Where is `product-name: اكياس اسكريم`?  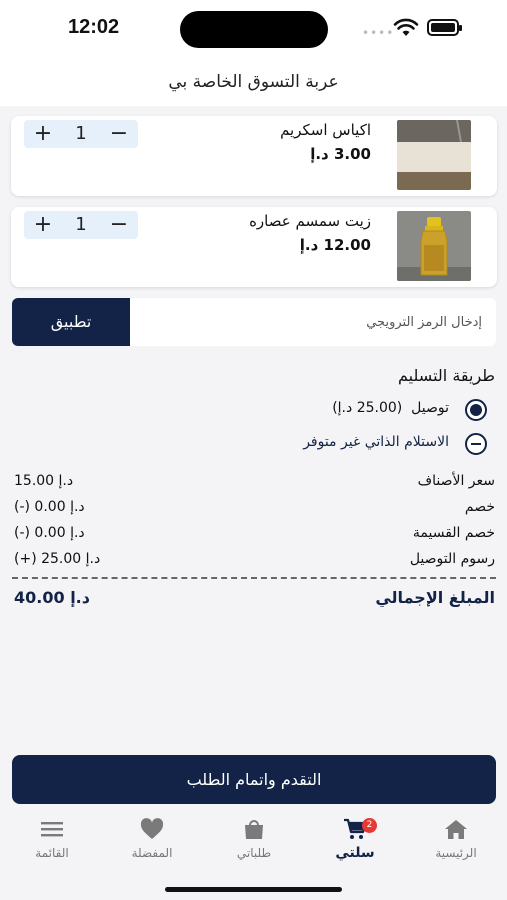
product-name: اكياس اسكريم is located at coordinates (325, 130).